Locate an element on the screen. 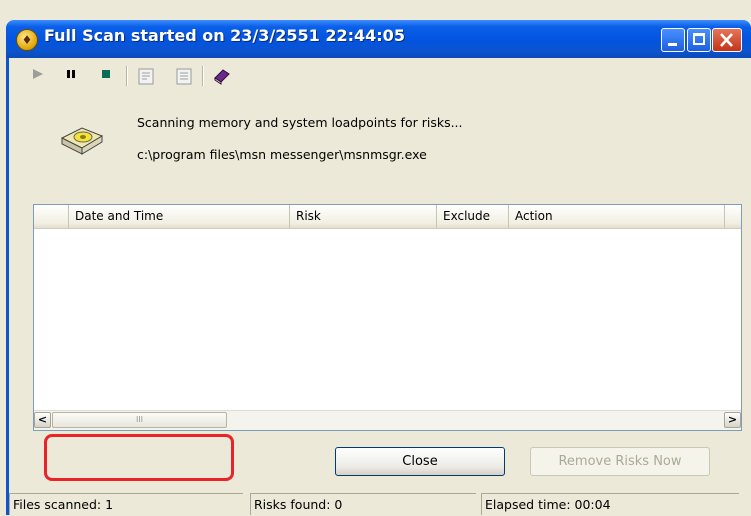  minimize-icon is located at coordinates (672, 44).